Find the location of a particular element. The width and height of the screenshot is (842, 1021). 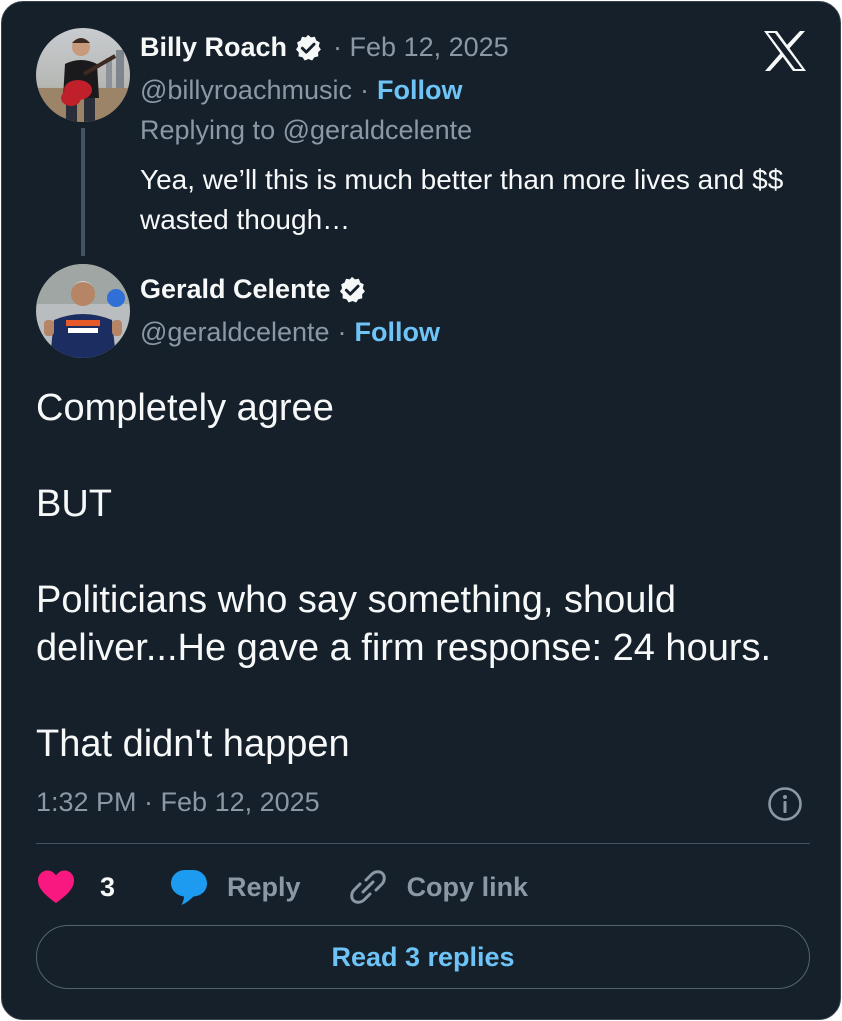

speech-bubble-icon is located at coordinates (189, 887).